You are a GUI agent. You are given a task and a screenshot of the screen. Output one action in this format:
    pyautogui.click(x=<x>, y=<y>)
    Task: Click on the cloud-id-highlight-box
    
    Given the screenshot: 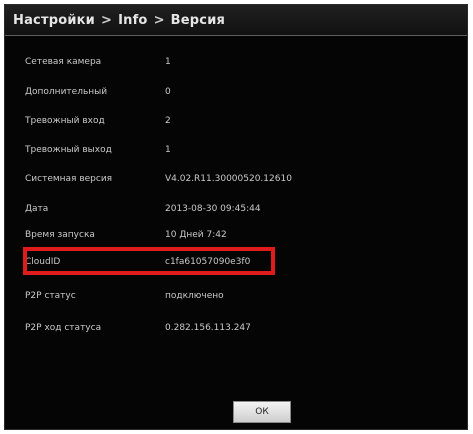 What is the action you would take?
    pyautogui.click(x=149, y=261)
    